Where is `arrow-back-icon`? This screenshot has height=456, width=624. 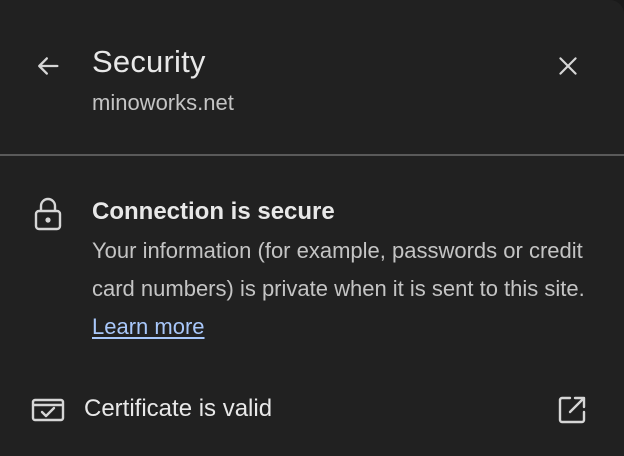
arrow-back-icon is located at coordinates (48, 66).